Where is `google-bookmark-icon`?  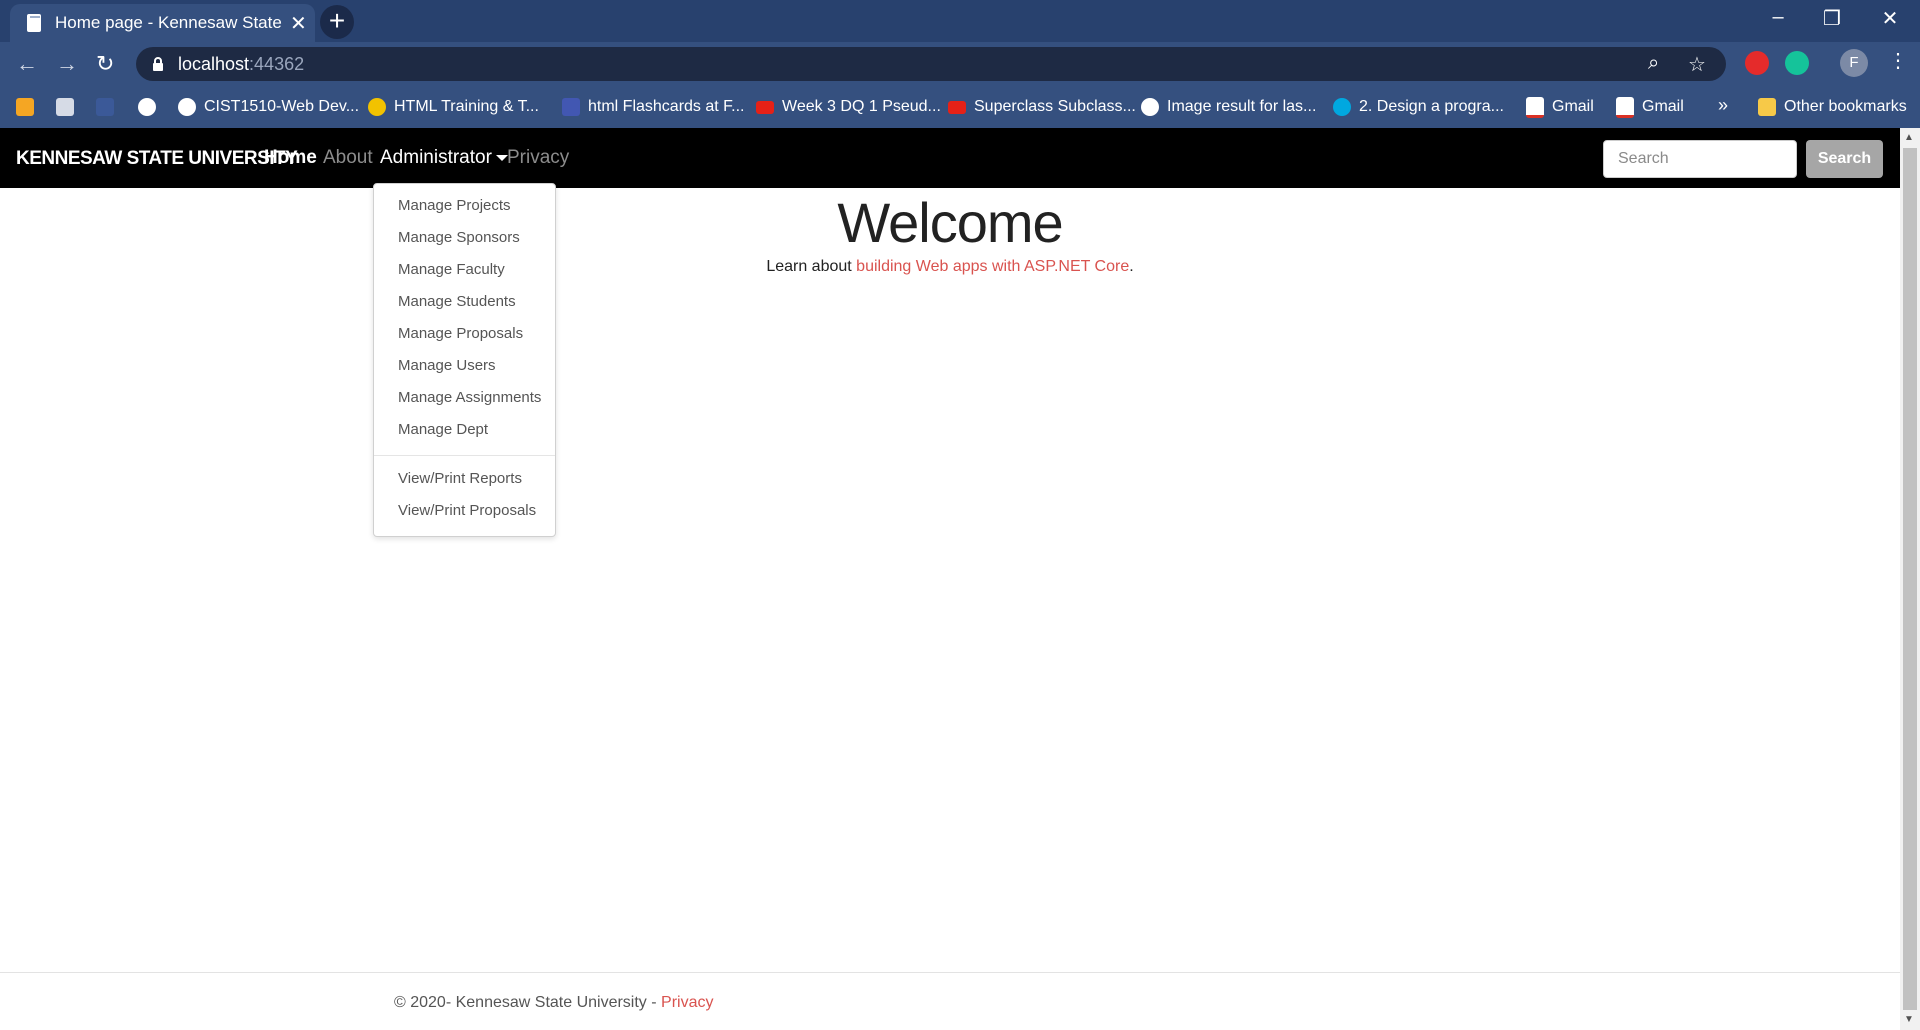
google-bookmark-icon is located at coordinates (147, 107).